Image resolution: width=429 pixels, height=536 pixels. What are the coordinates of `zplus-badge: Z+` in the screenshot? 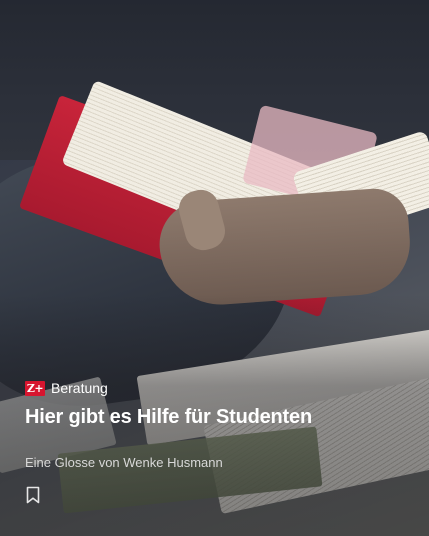 It's located at (35, 388).